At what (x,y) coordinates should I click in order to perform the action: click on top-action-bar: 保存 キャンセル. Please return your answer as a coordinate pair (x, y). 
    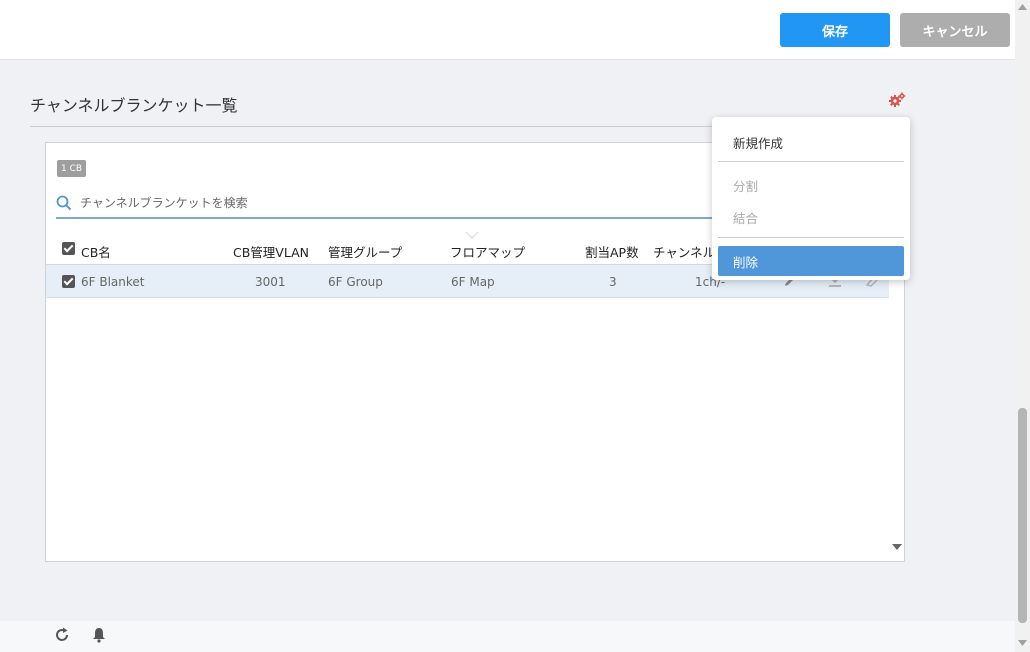
    Looking at the image, I should click on (507, 30).